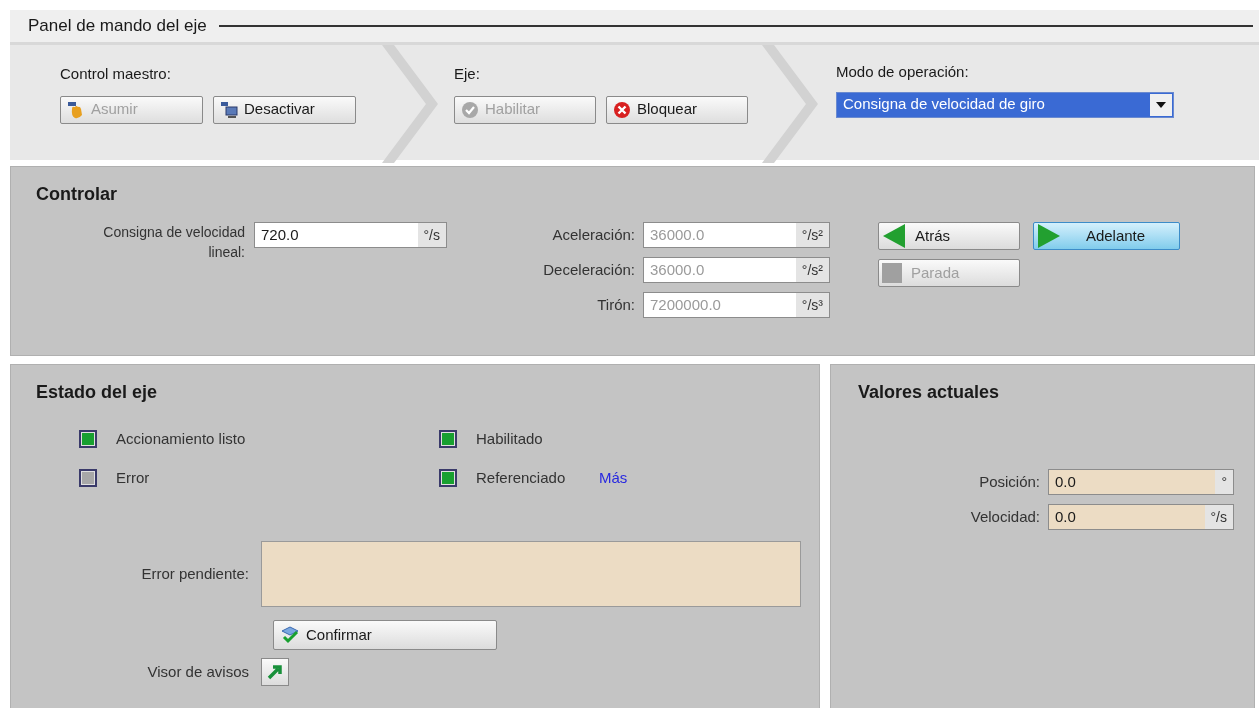 The height and width of the screenshot is (708, 1259). Describe the element at coordinates (195, 573) in the screenshot. I see `field-label: Error pendiente:` at that location.